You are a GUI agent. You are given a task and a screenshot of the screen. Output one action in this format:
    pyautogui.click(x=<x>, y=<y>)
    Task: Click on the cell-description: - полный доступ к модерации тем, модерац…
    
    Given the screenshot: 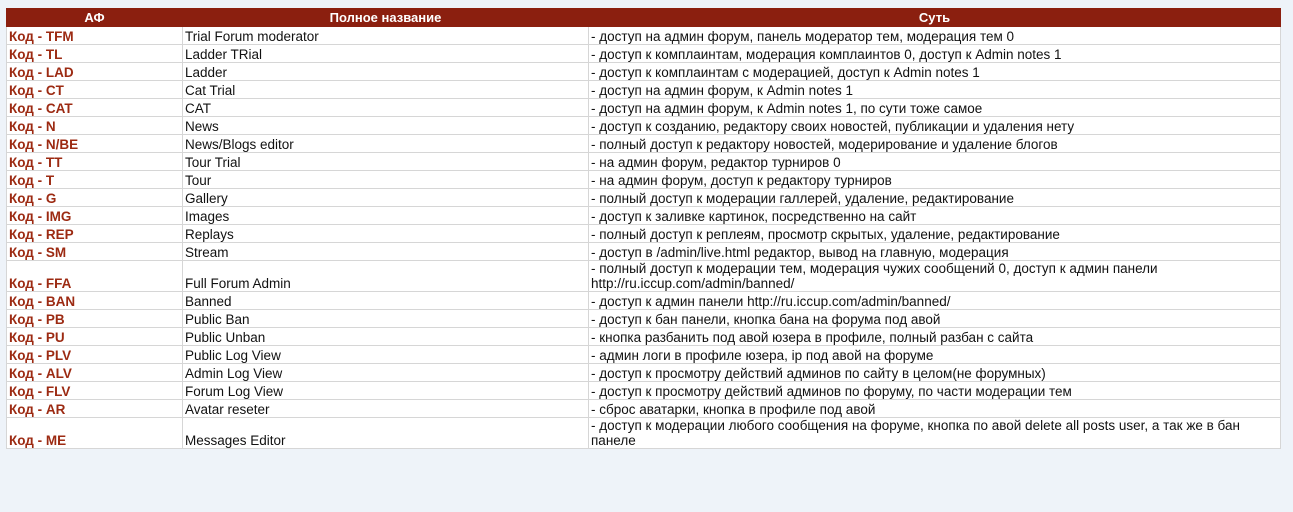 What is the action you would take?
    pyautogui.click(x=934, y=276)
    